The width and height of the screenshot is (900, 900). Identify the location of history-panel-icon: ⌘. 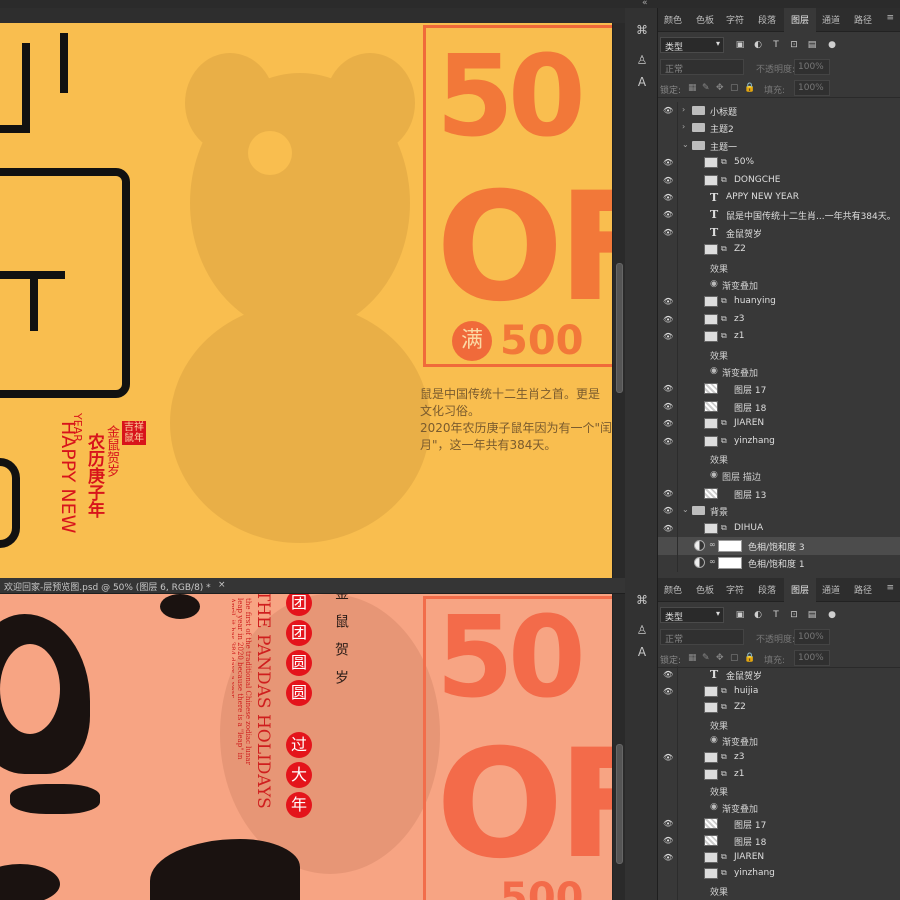
(642, 30).